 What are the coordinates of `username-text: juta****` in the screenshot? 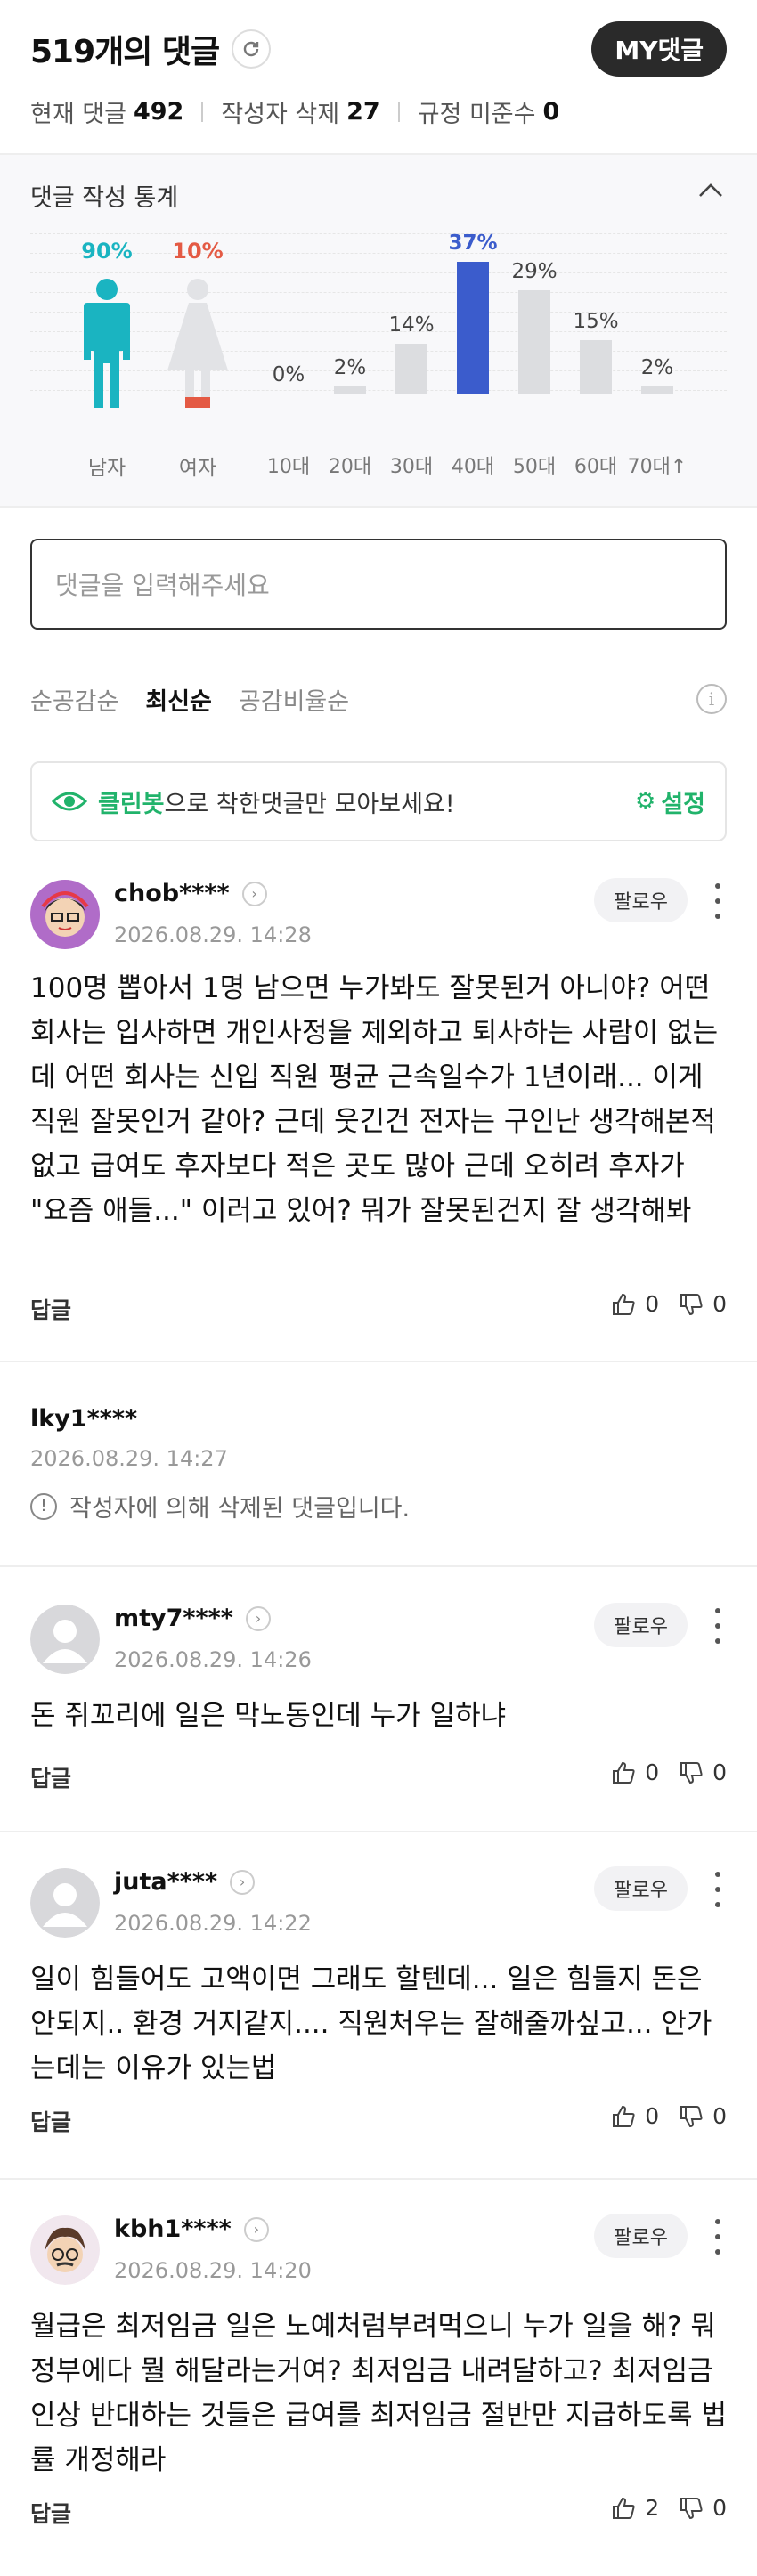 It's located at (166, 1882).